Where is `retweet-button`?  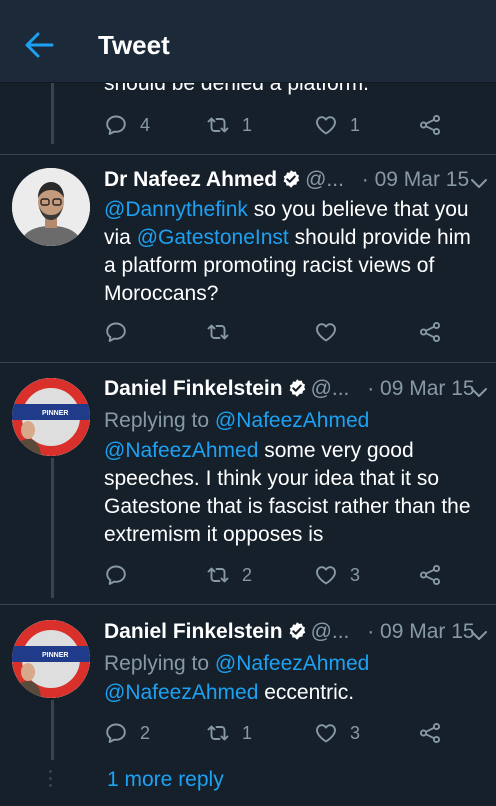 retweet-button is located at coordinates (224, 332).